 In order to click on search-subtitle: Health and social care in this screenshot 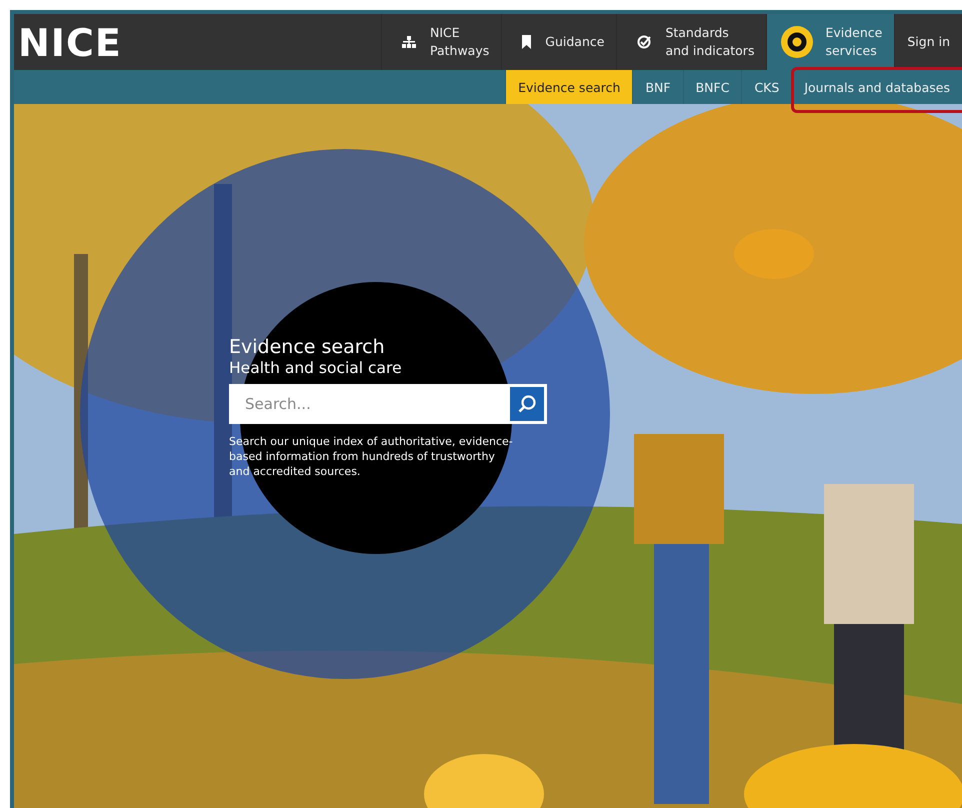, I will do `click(315, 368)`.